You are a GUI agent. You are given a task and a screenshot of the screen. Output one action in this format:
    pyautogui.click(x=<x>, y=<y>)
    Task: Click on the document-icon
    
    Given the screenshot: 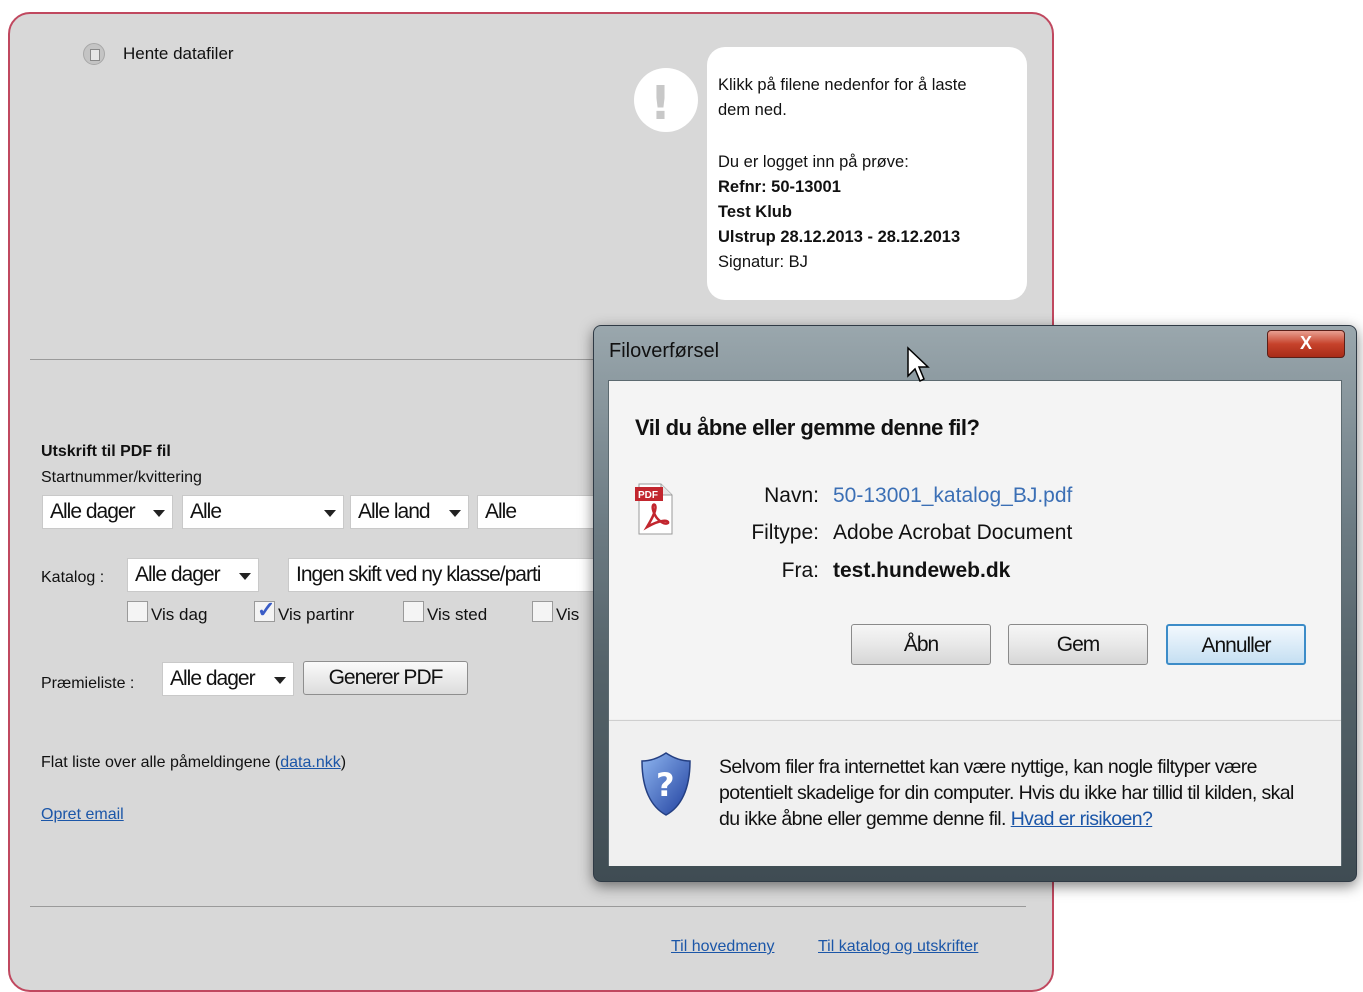 What is the action you would take?
    pyautogui.click(x=94, y=54)
    